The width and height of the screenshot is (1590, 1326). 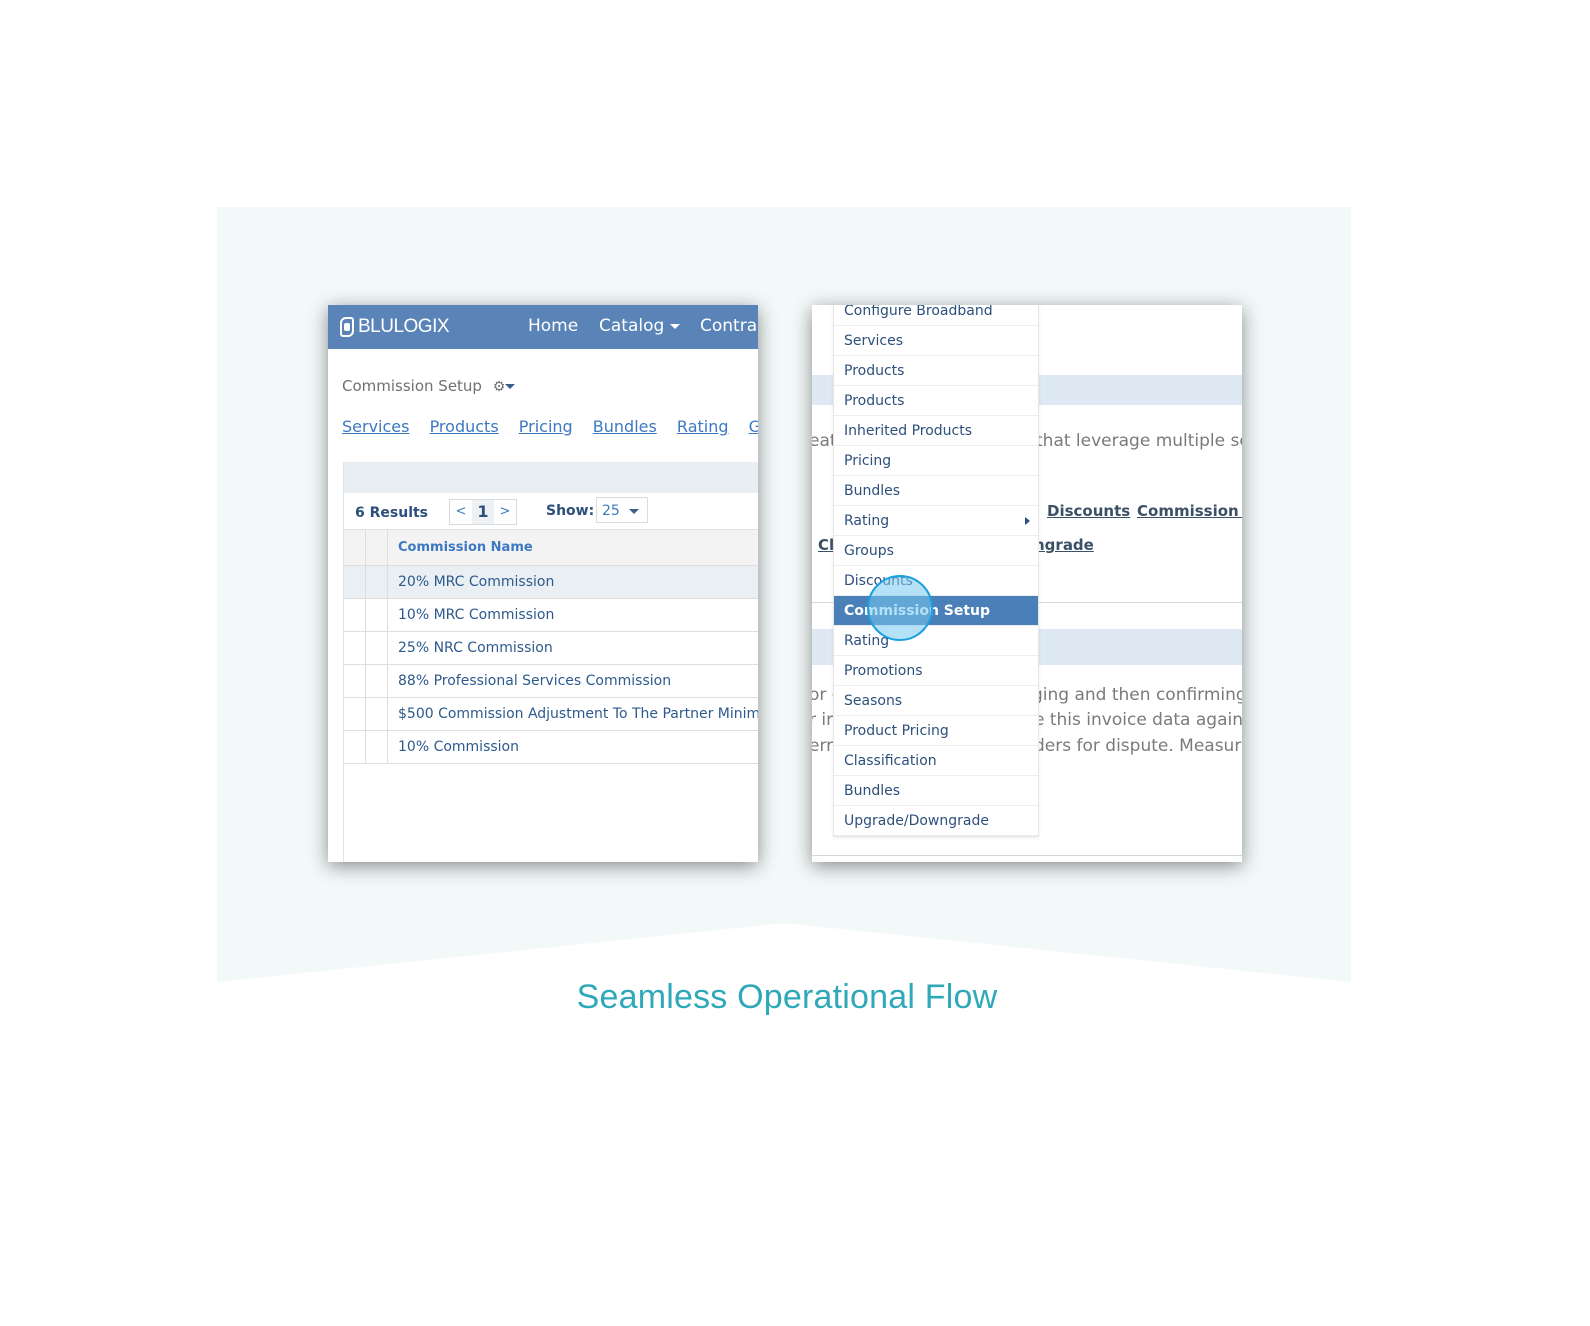 I want to click on background-text: e this invoice data agains, so click(x=1138, y=720).